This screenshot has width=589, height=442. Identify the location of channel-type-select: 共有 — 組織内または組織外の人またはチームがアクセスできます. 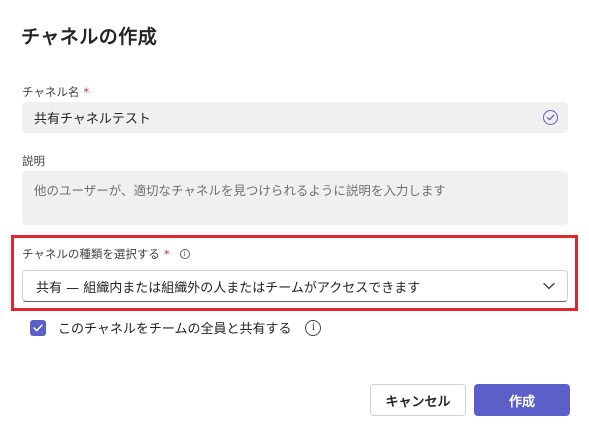
(295, 286).